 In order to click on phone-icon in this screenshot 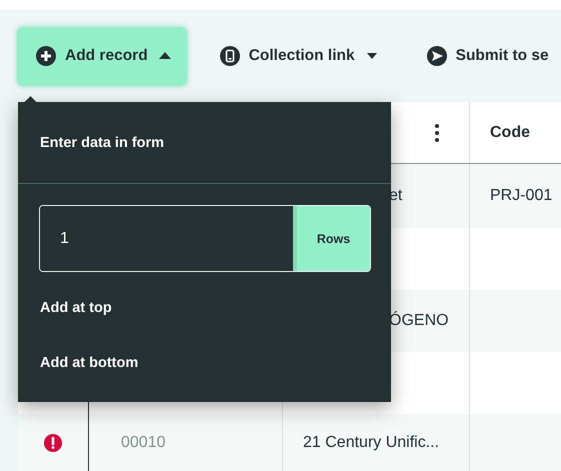, I will do `click(230, 56)`.